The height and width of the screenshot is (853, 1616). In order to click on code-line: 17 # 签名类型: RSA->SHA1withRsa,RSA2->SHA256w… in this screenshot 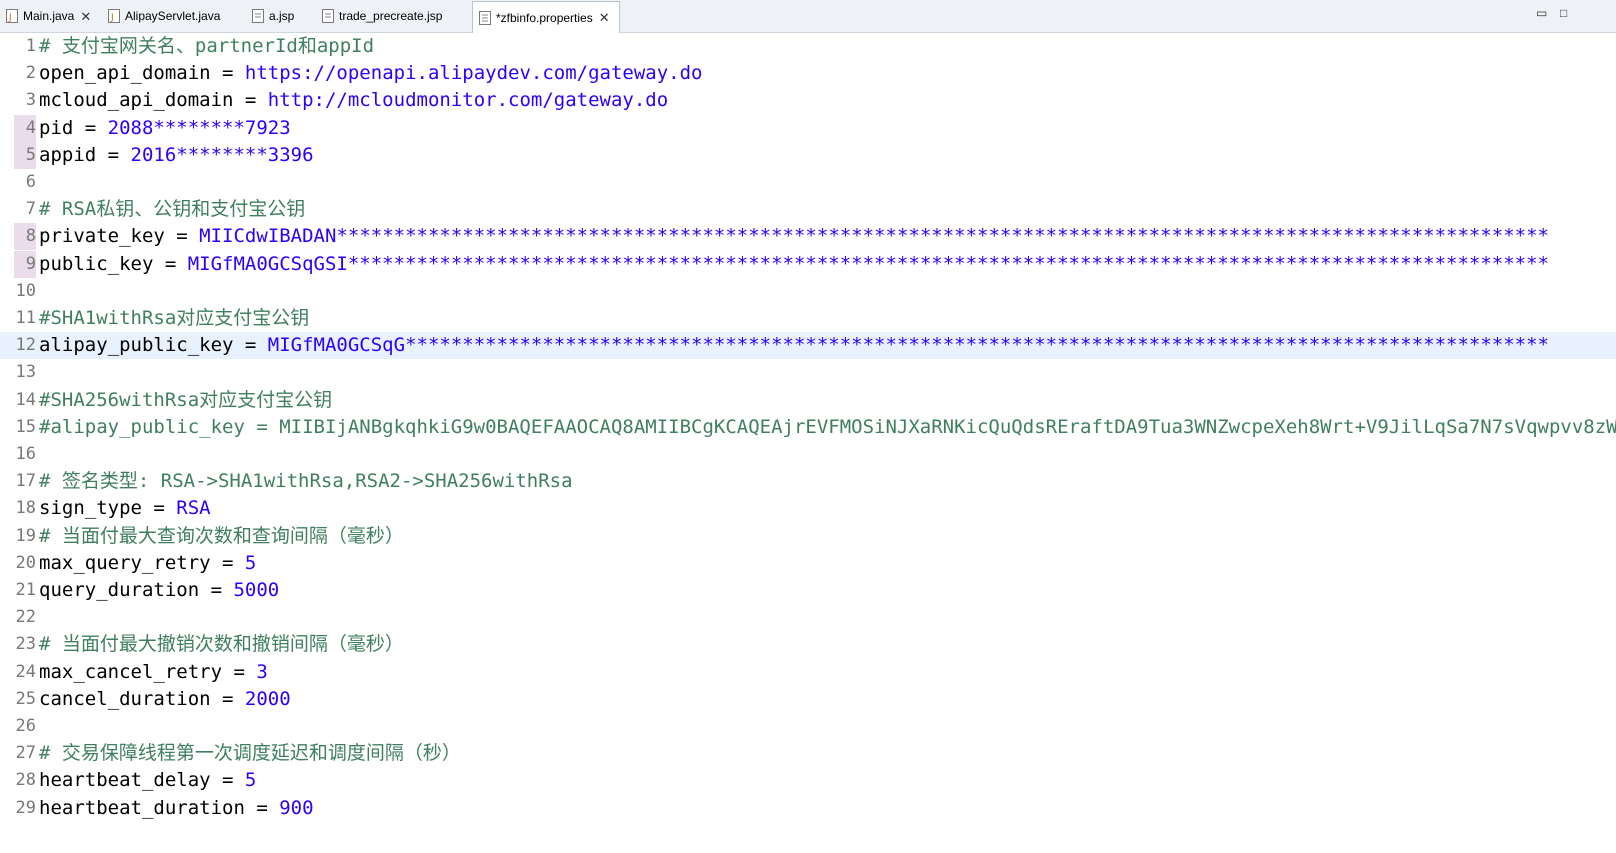, I will do `click(808, 481)`.